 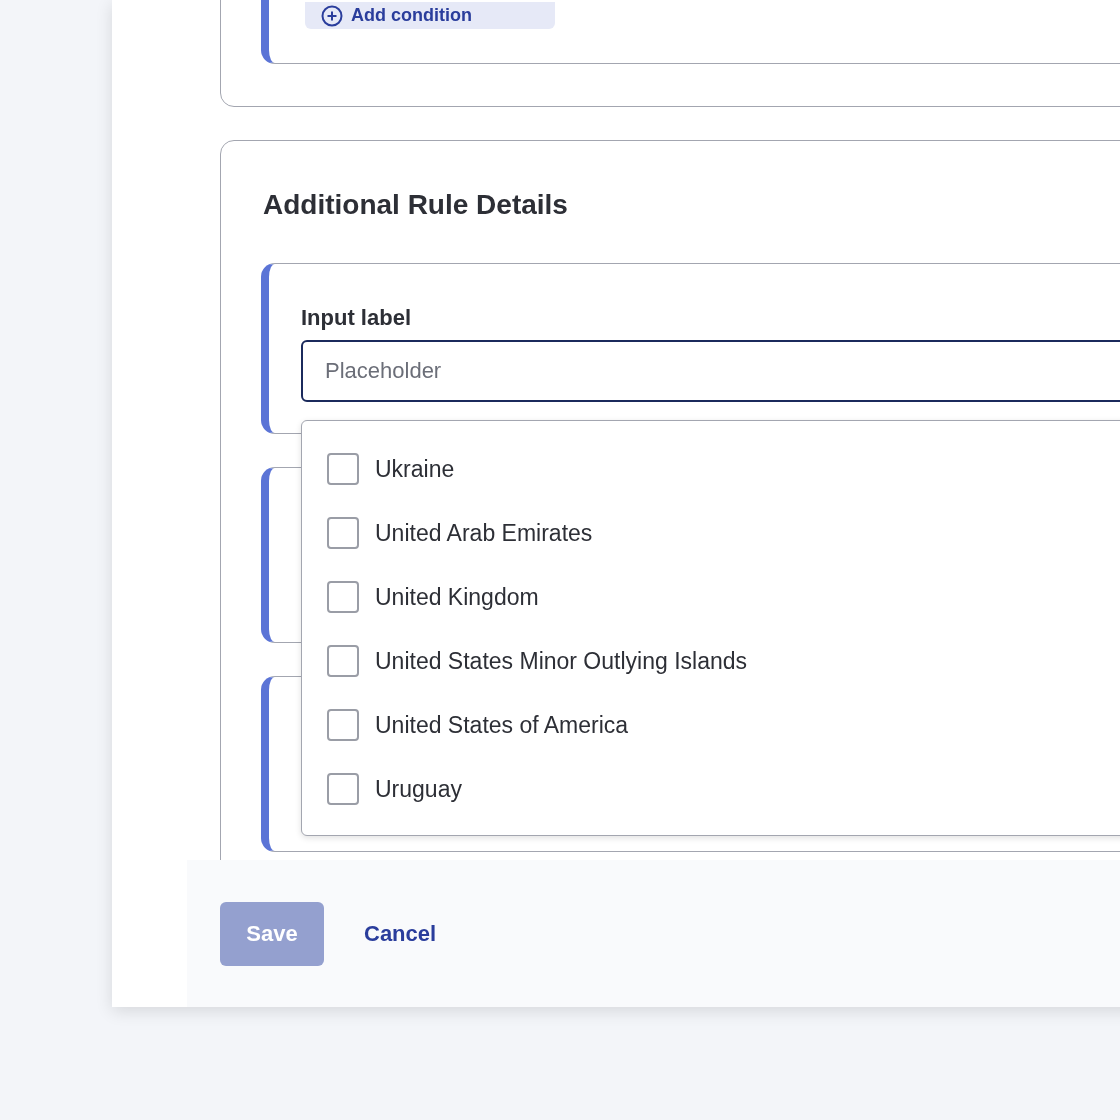 What do you see at coordinates (356, 318) in the screenshot?
I see `input-label: Input label` at bounding box center [356, 318].